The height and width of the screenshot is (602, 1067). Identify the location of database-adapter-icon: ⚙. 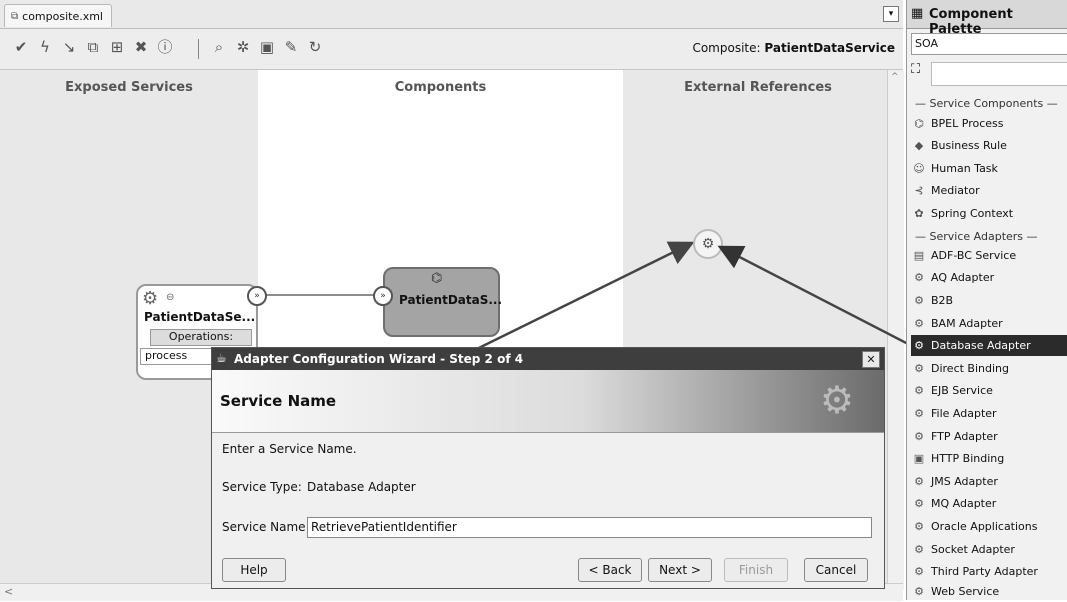
(919, 345).